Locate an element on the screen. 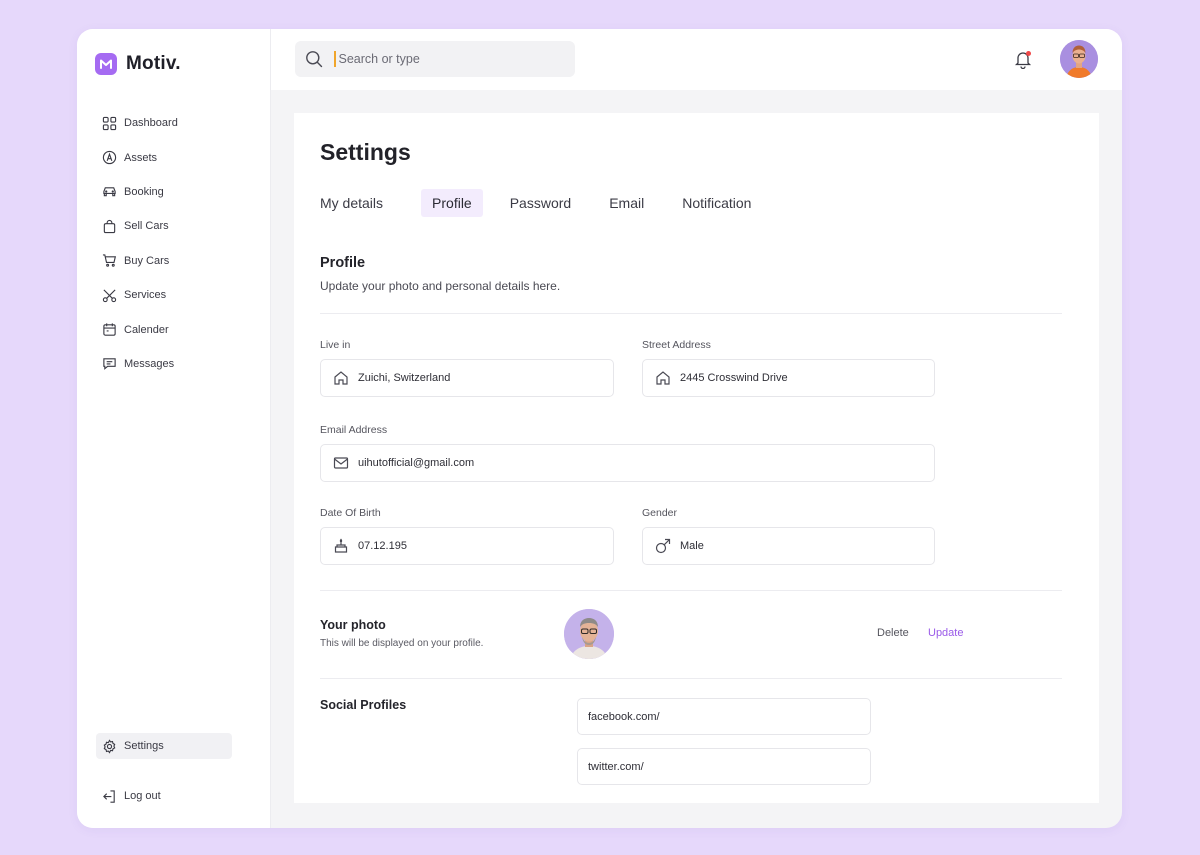 This screenshot has width=1200, height=855. sidebar-item-label: Services is located at coordinates (145, 295).